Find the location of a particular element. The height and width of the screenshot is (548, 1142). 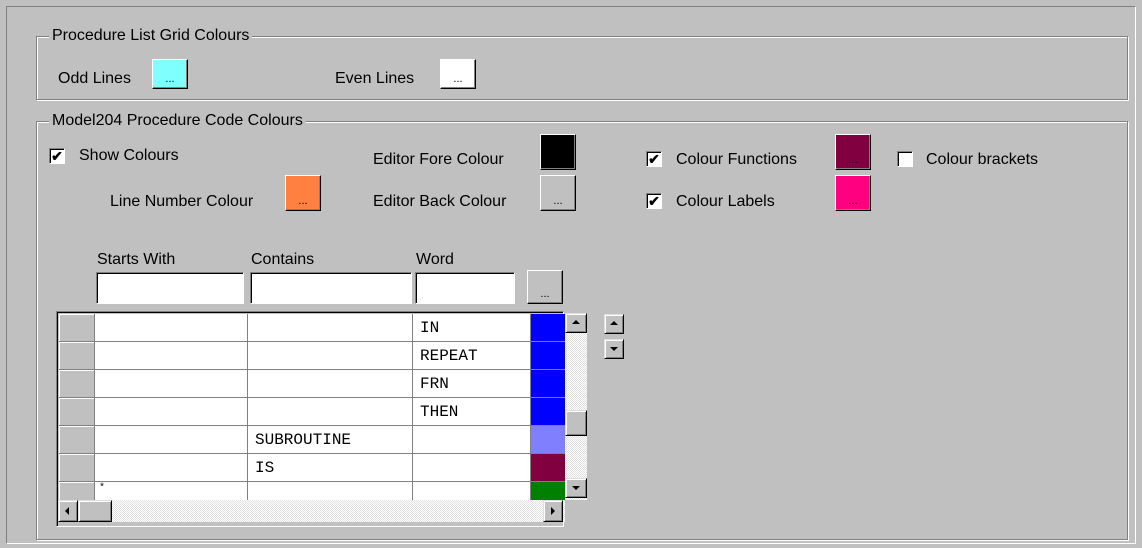

colour-labels-checkbox: ✔ is located at coordinates (654, 201).